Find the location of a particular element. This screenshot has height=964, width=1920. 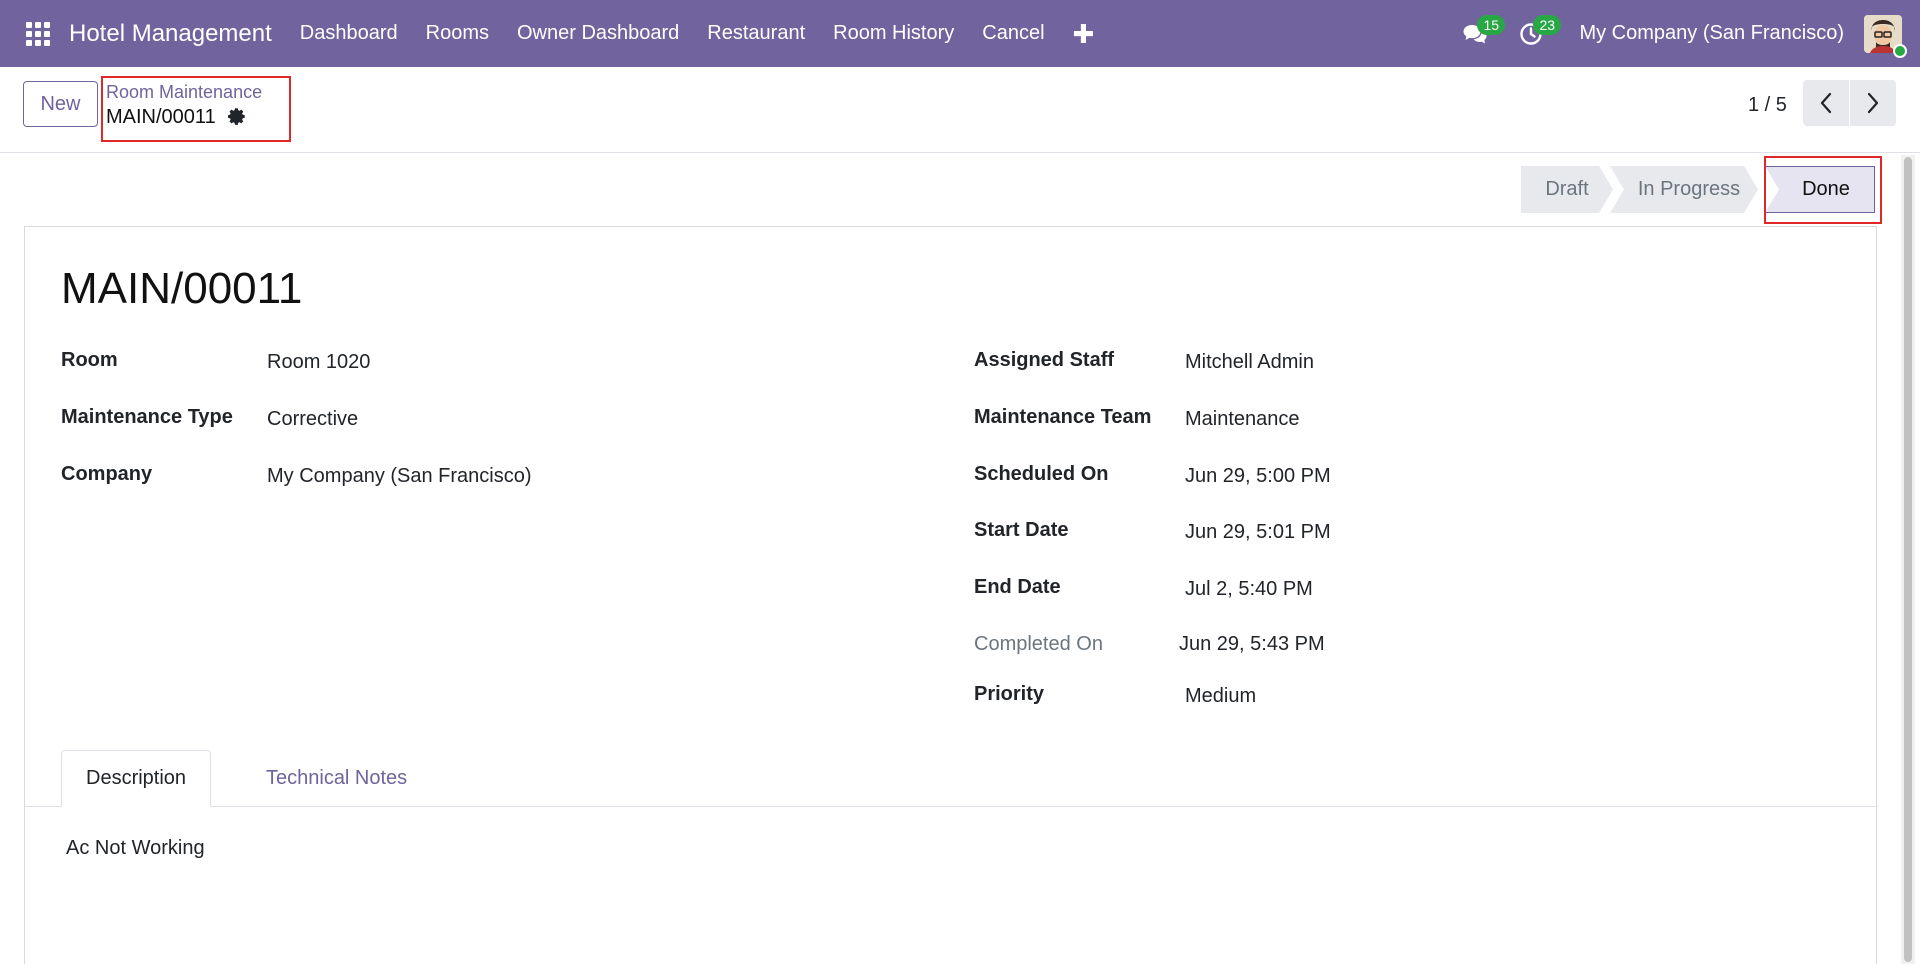

systray: 15 23 My Company (San Francisco) is located at coordinates (1683, 33).